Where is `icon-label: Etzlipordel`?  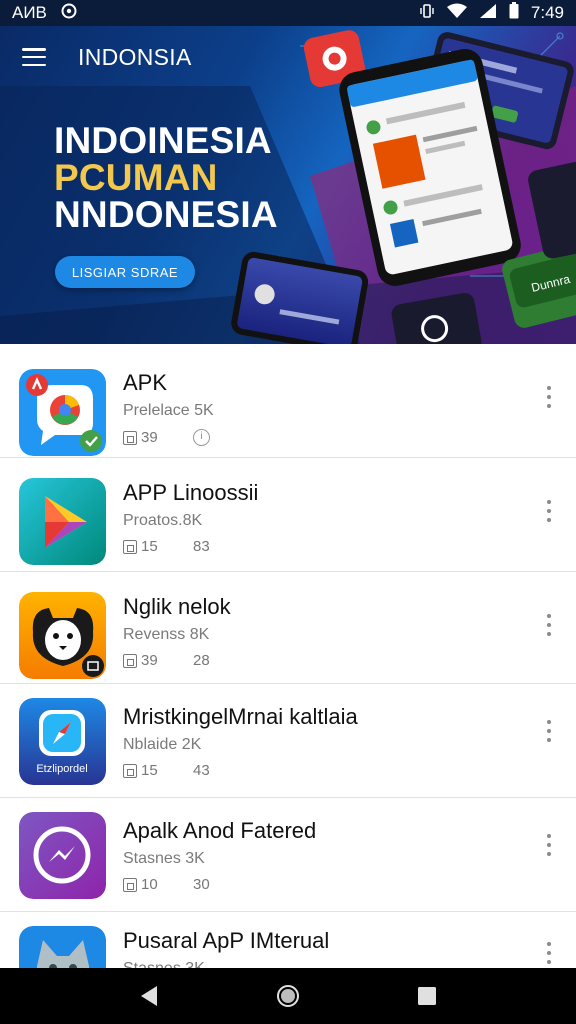 icon-label: Etzlipordel is located at coordinates (61, 769).